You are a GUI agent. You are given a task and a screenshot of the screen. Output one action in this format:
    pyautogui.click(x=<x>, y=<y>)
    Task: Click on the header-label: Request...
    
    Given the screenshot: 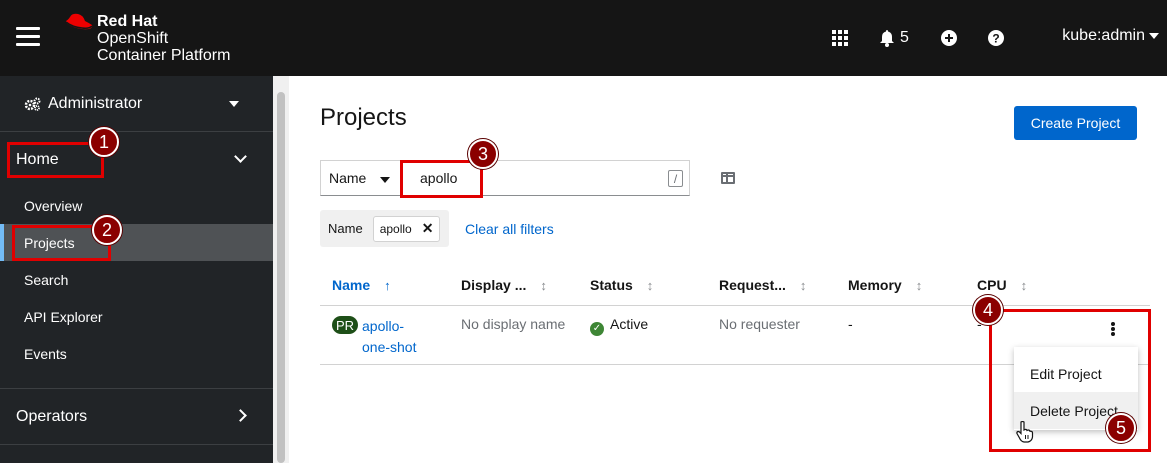 What is the action you would take?
    pyautogui.click(x=752, y=285)
    